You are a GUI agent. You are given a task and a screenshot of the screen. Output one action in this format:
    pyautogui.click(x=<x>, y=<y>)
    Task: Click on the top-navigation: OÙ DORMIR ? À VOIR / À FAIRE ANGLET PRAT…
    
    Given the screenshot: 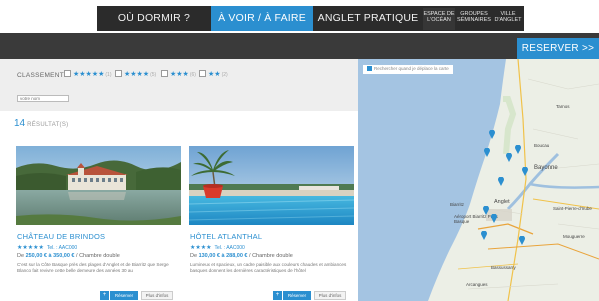 What is the action you would take?
    pyautogui.click(x=299, y=16)
    